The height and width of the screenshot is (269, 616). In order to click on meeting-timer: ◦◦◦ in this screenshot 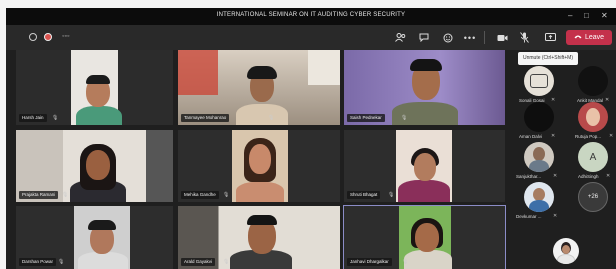, I will do `click(66, 36)`.